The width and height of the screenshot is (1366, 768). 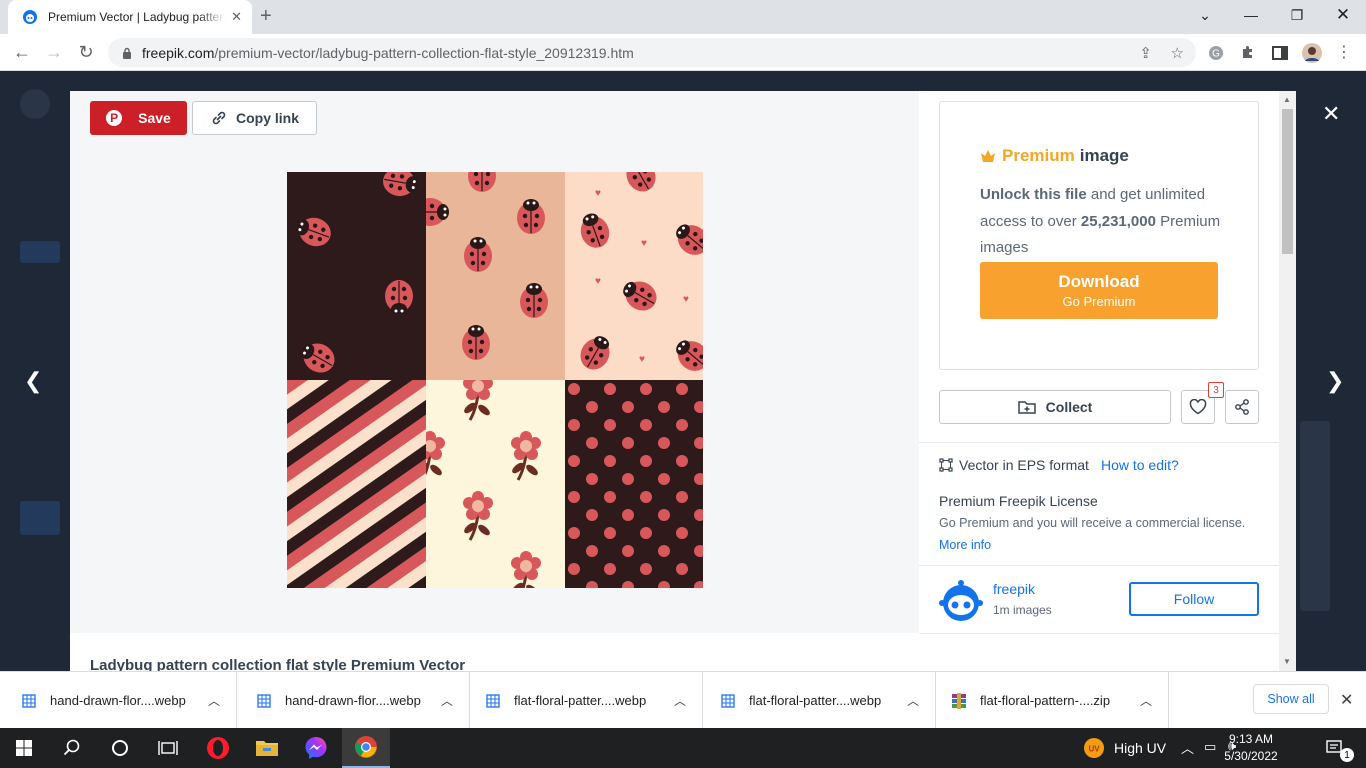 I want to click on tab-search-chevron-icon: ⌄, so click(x=1205, y=15).